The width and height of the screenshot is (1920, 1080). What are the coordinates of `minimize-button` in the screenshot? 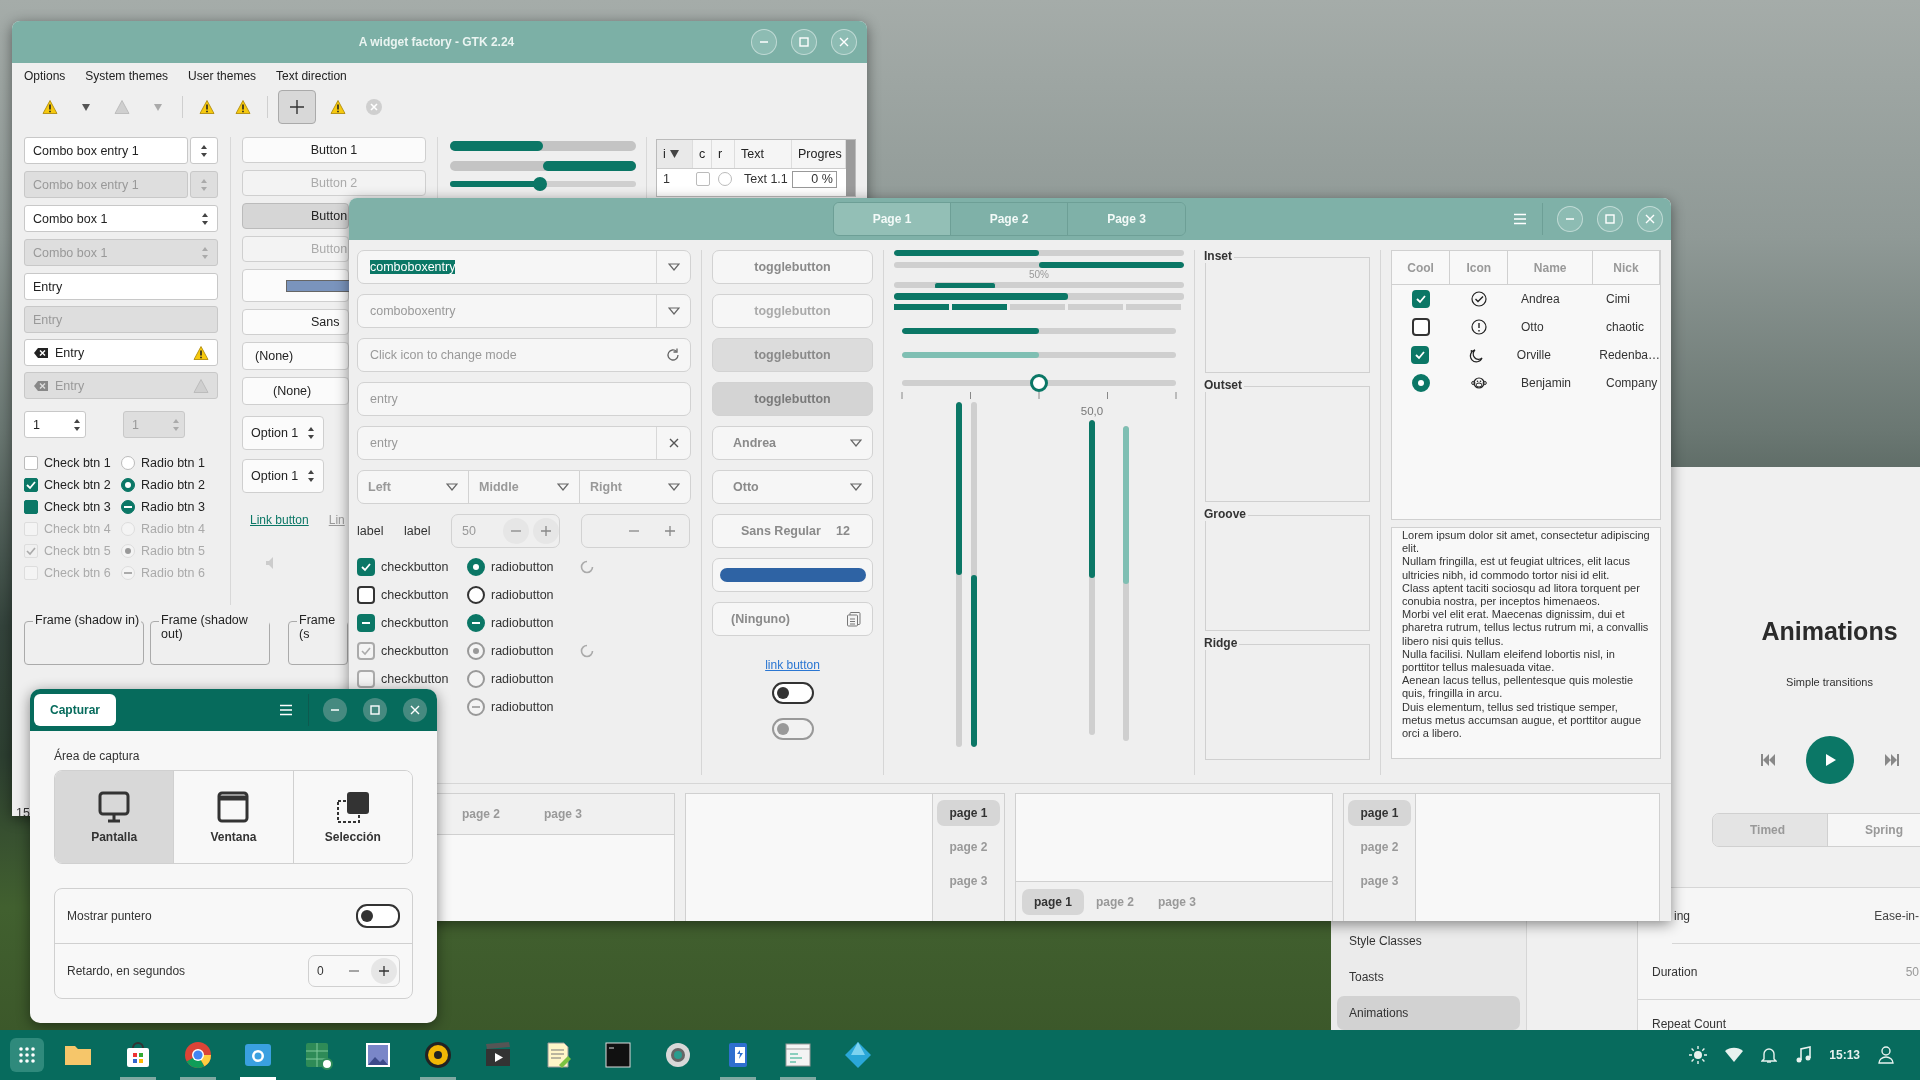 It's located at (335, 710).